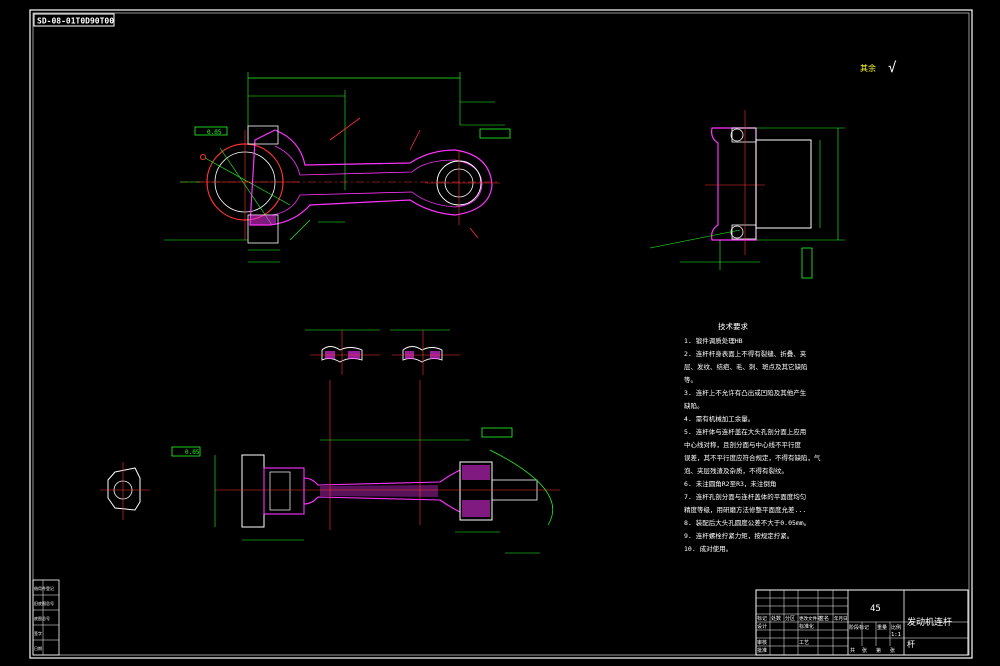 This screenshot has width=1000, height=666. What do you see at coordinates (38, 633) in the screenshot?
I see `strip-cell: 签字` at bounding box center [38, 633].